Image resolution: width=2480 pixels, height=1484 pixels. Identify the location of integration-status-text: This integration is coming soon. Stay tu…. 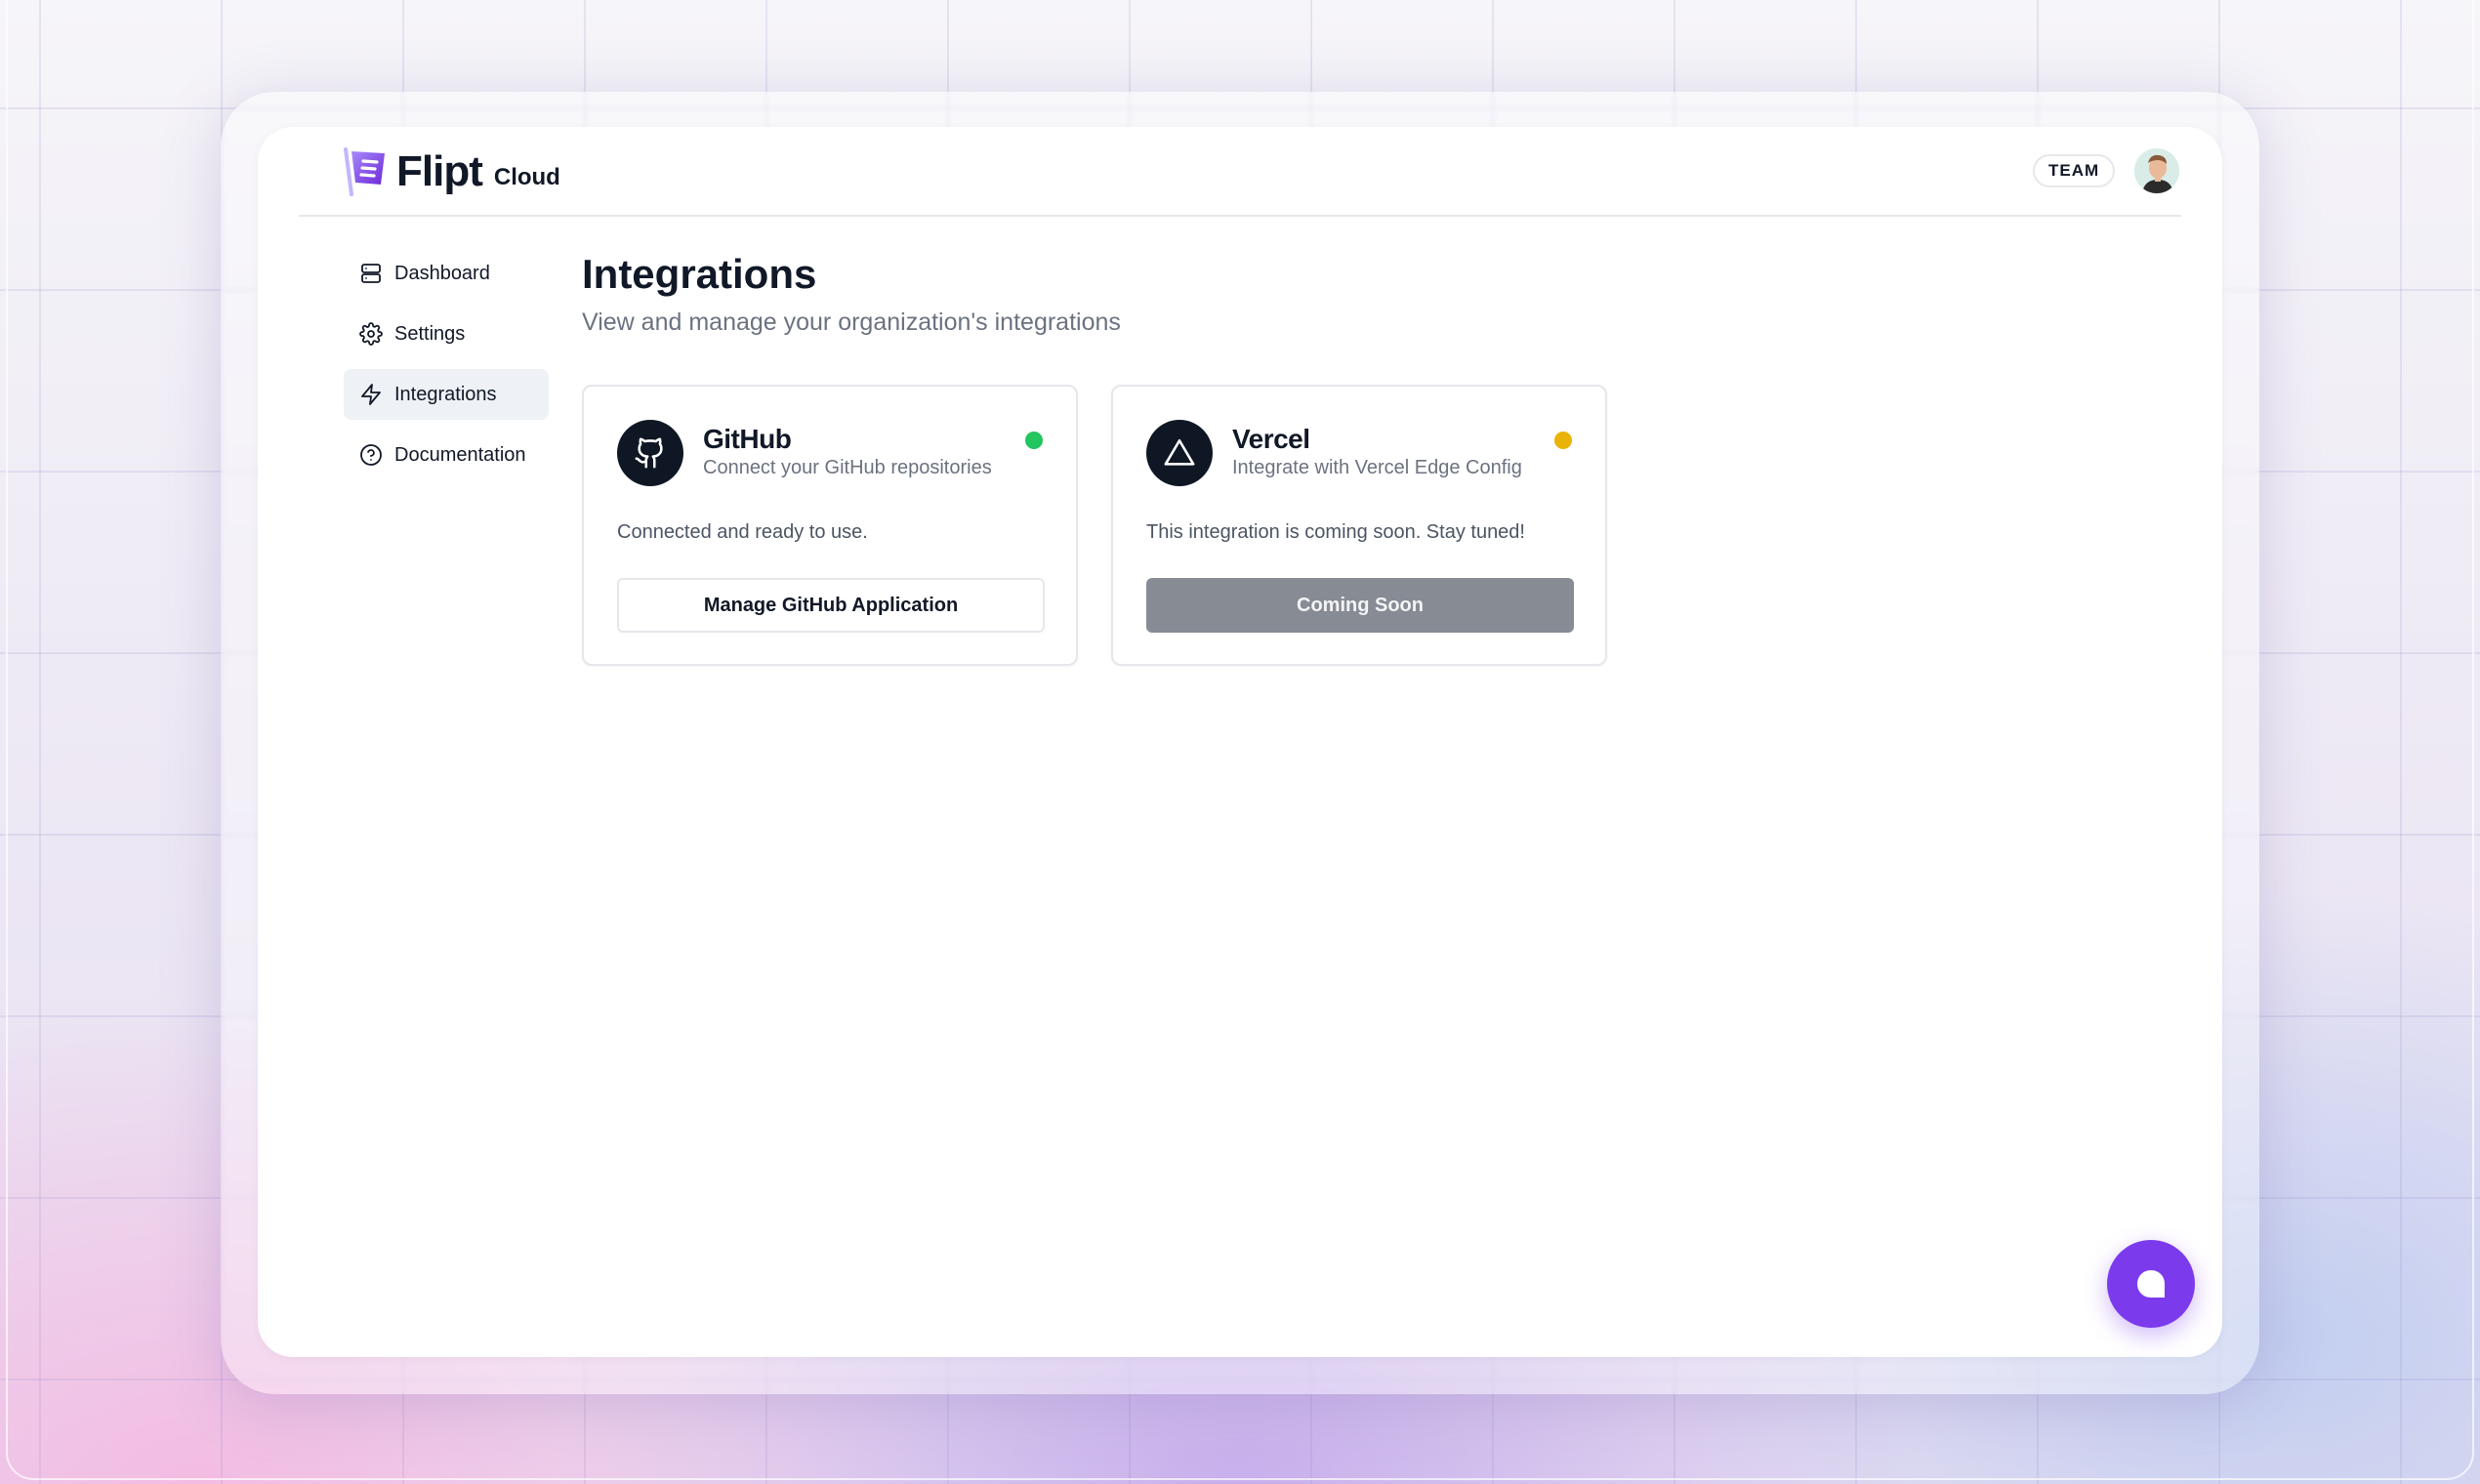
(1336, 532).